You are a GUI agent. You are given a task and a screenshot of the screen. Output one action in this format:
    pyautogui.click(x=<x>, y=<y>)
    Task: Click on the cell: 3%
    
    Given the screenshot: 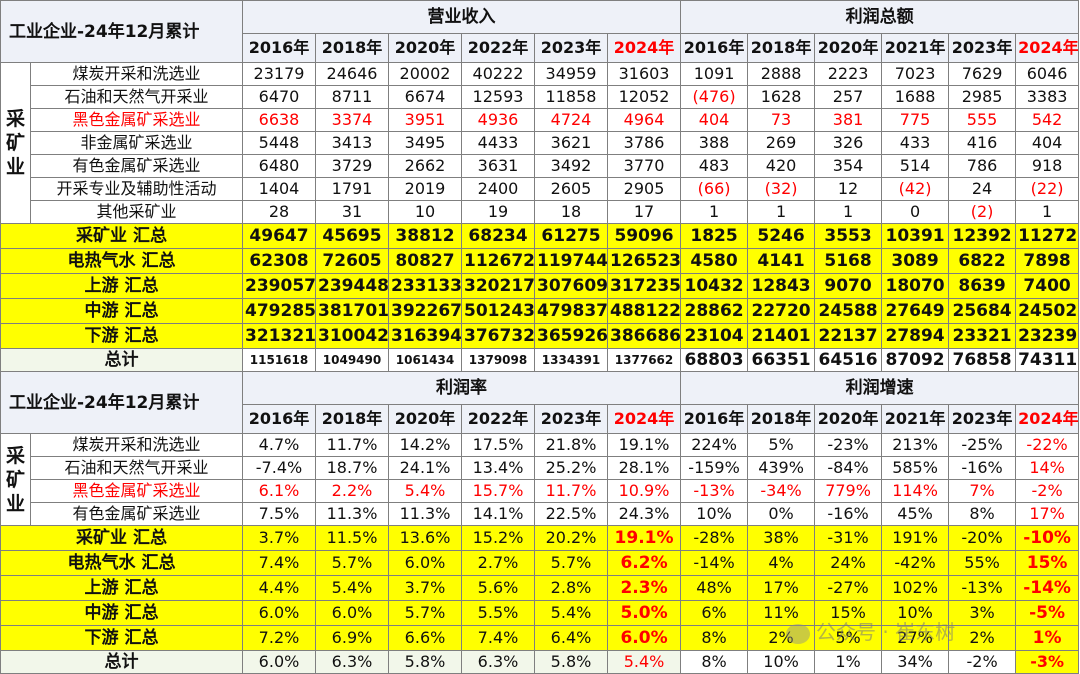 What is the action you would take?
    pyautogui.click(x=982, y=613)
    